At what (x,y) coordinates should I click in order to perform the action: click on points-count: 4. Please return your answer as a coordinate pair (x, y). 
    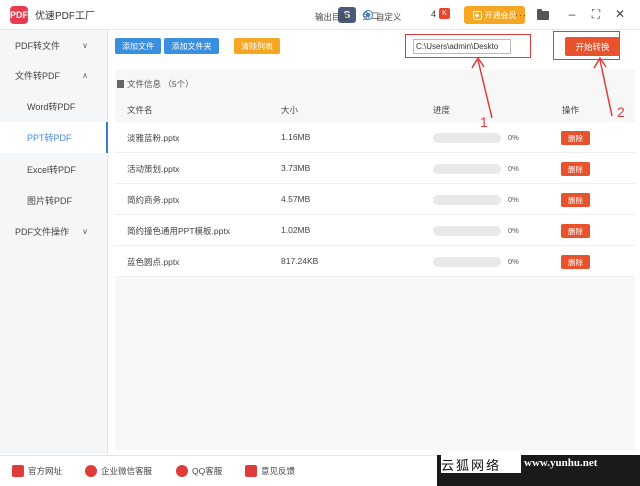
    Looking at the image, I should click on (434, 14).